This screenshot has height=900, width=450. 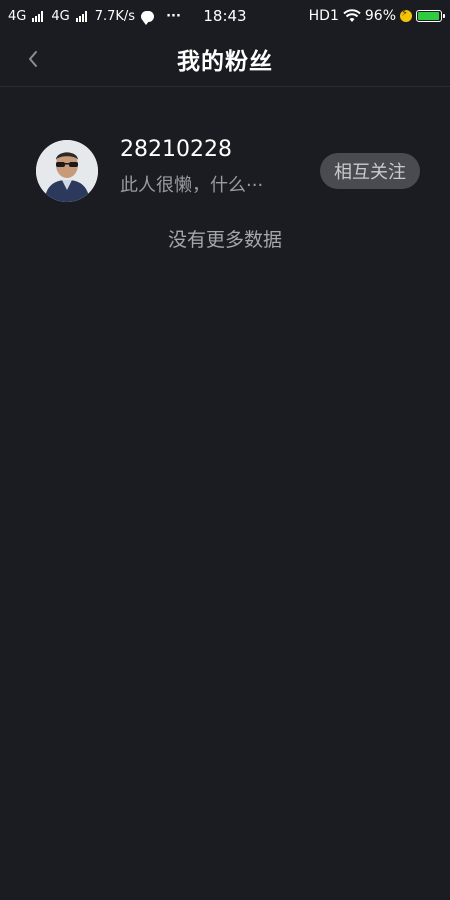 I want to click on no-more-data-text: 没有更多数据, so click(x=224, y=240).